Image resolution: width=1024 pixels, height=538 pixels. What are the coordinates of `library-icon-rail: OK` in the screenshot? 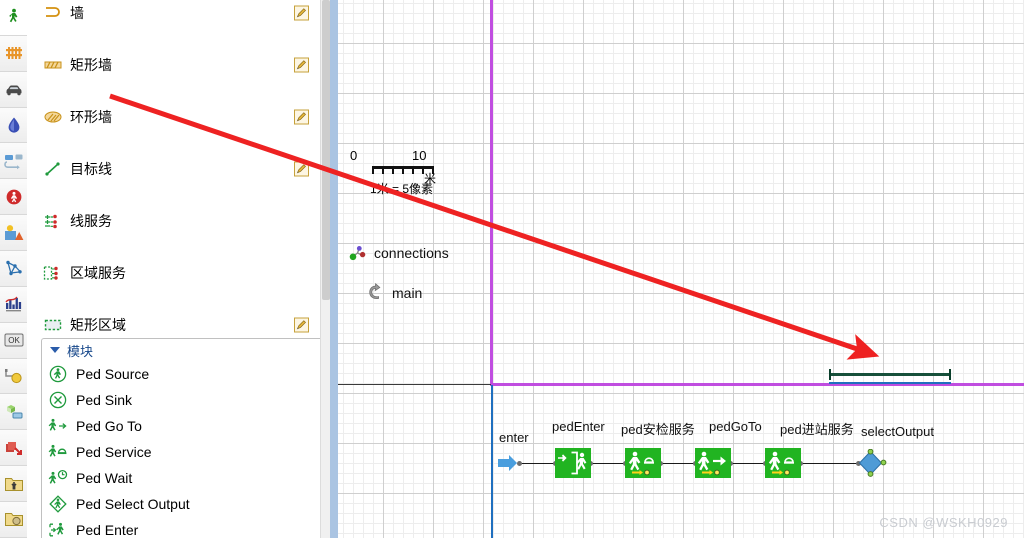 It's located at (14, 269).